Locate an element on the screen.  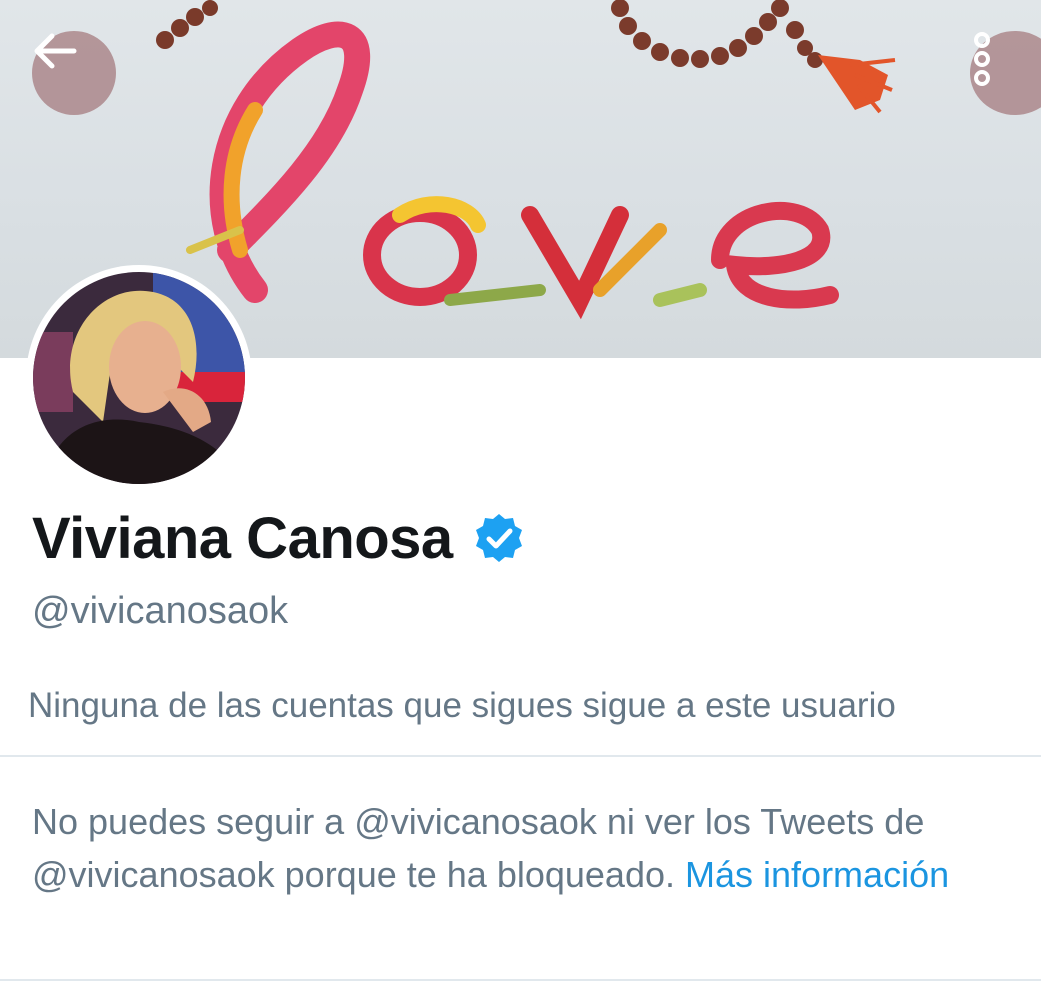
avatar-photo is located at coordinates (139, 378).